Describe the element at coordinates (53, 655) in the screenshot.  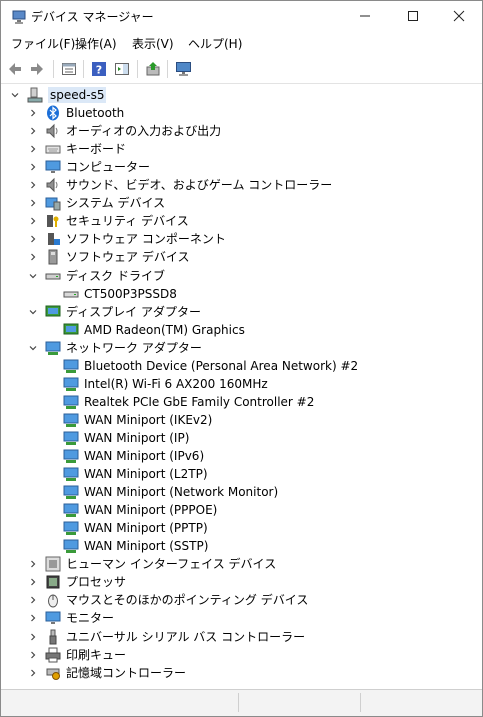
I see `printer-icon` at that location.